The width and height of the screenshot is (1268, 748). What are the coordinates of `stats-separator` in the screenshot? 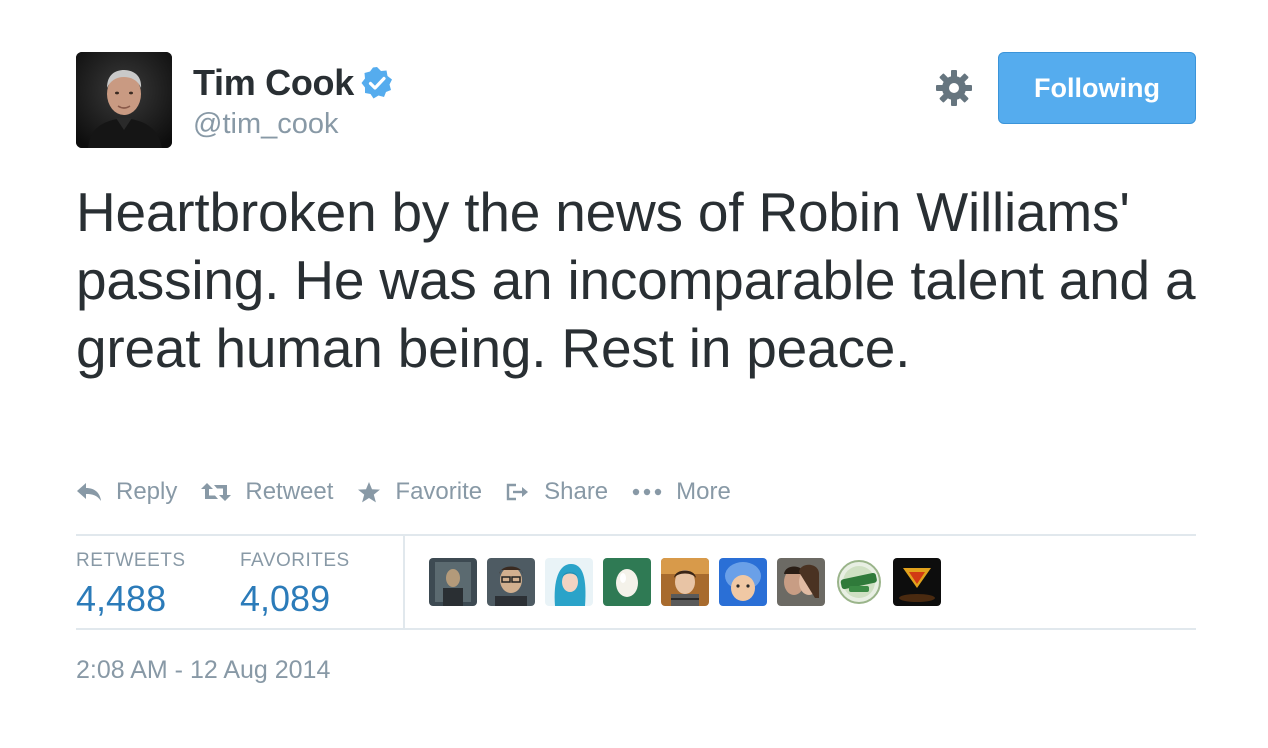 It's located at (404, 582).